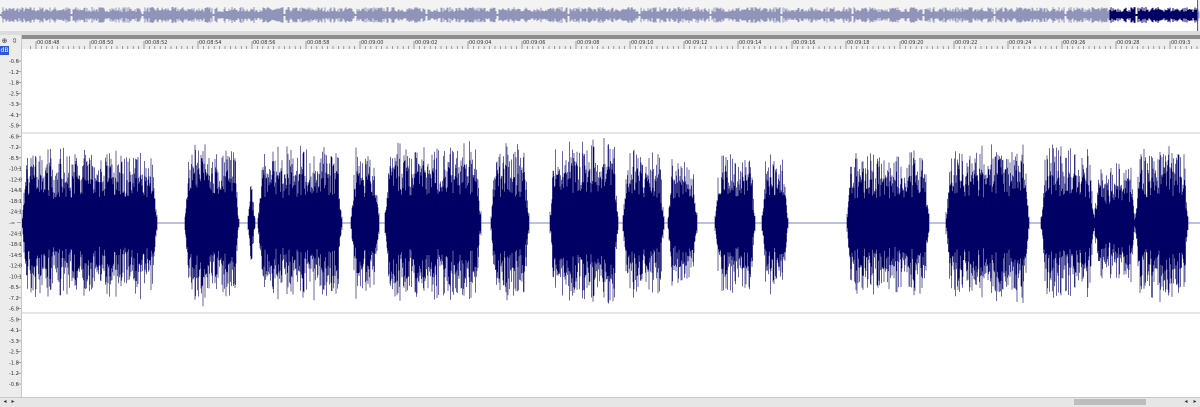 This screenshot has width=1200, height=407. Describe the element at coordinates (966, 43) in the screenshot. I see `ruler-label: 00:09:22` at that location.